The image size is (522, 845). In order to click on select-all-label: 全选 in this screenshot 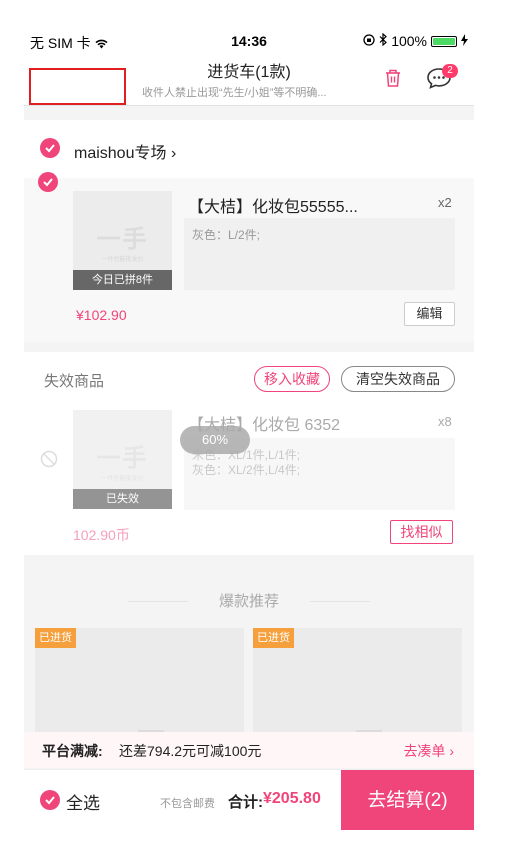, I will do `click(83, 801)`.